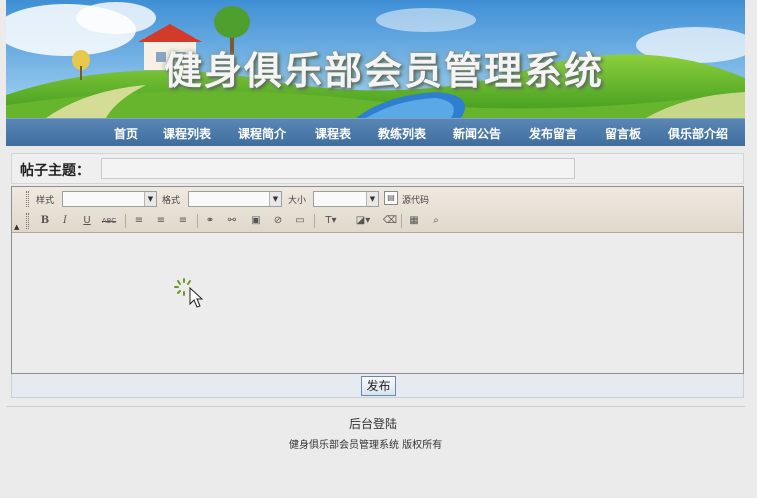 This screenshot has width=757, height=498. Describe the element at coordinates (16, 227) in the screenshot. I see `collapse-toolbar-icon: ▲` at that location.